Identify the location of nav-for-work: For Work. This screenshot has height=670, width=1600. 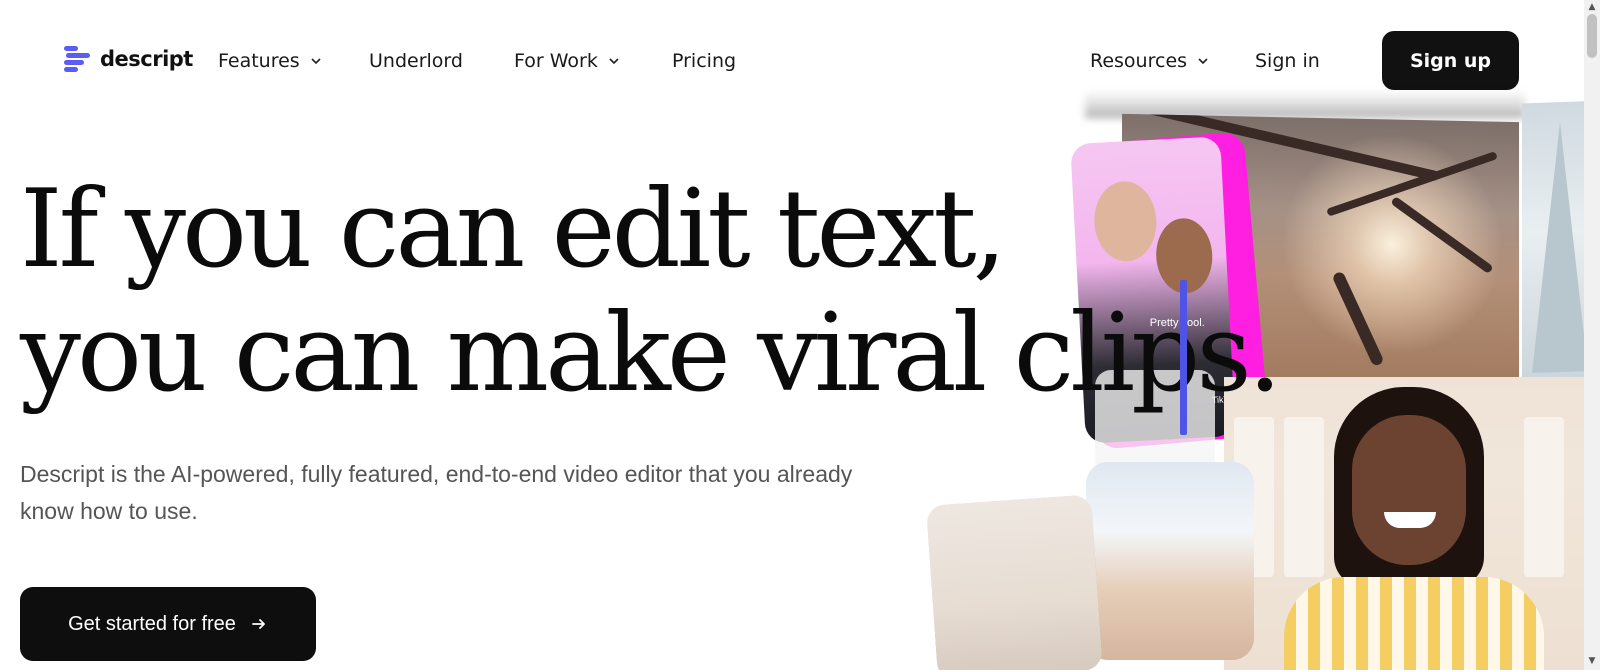
(568, 61).